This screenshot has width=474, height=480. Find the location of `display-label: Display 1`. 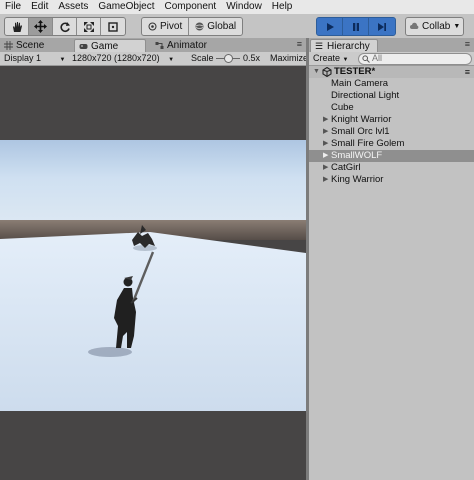

display-label: Display 1 is located at coordinates (23, 58).